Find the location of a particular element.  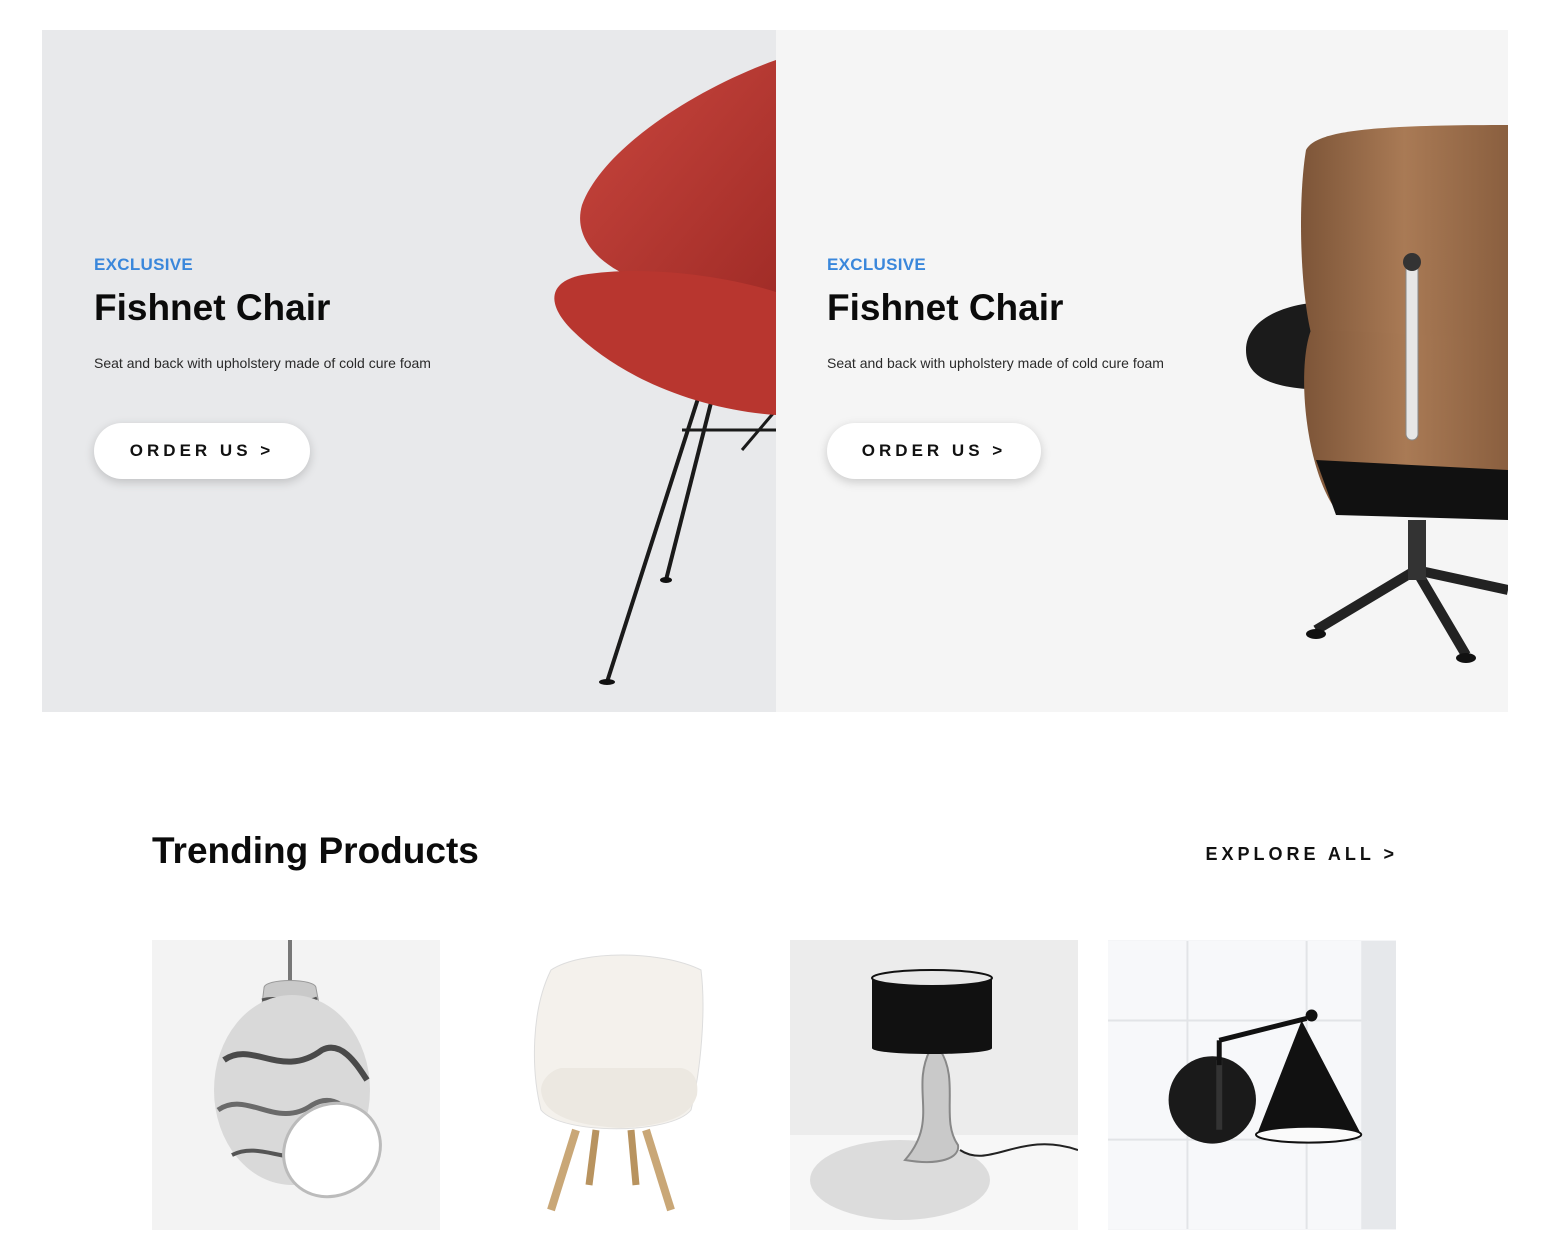

trending-header: Trending Products EXPLORE ALL > is located at coordinates (775, 854).